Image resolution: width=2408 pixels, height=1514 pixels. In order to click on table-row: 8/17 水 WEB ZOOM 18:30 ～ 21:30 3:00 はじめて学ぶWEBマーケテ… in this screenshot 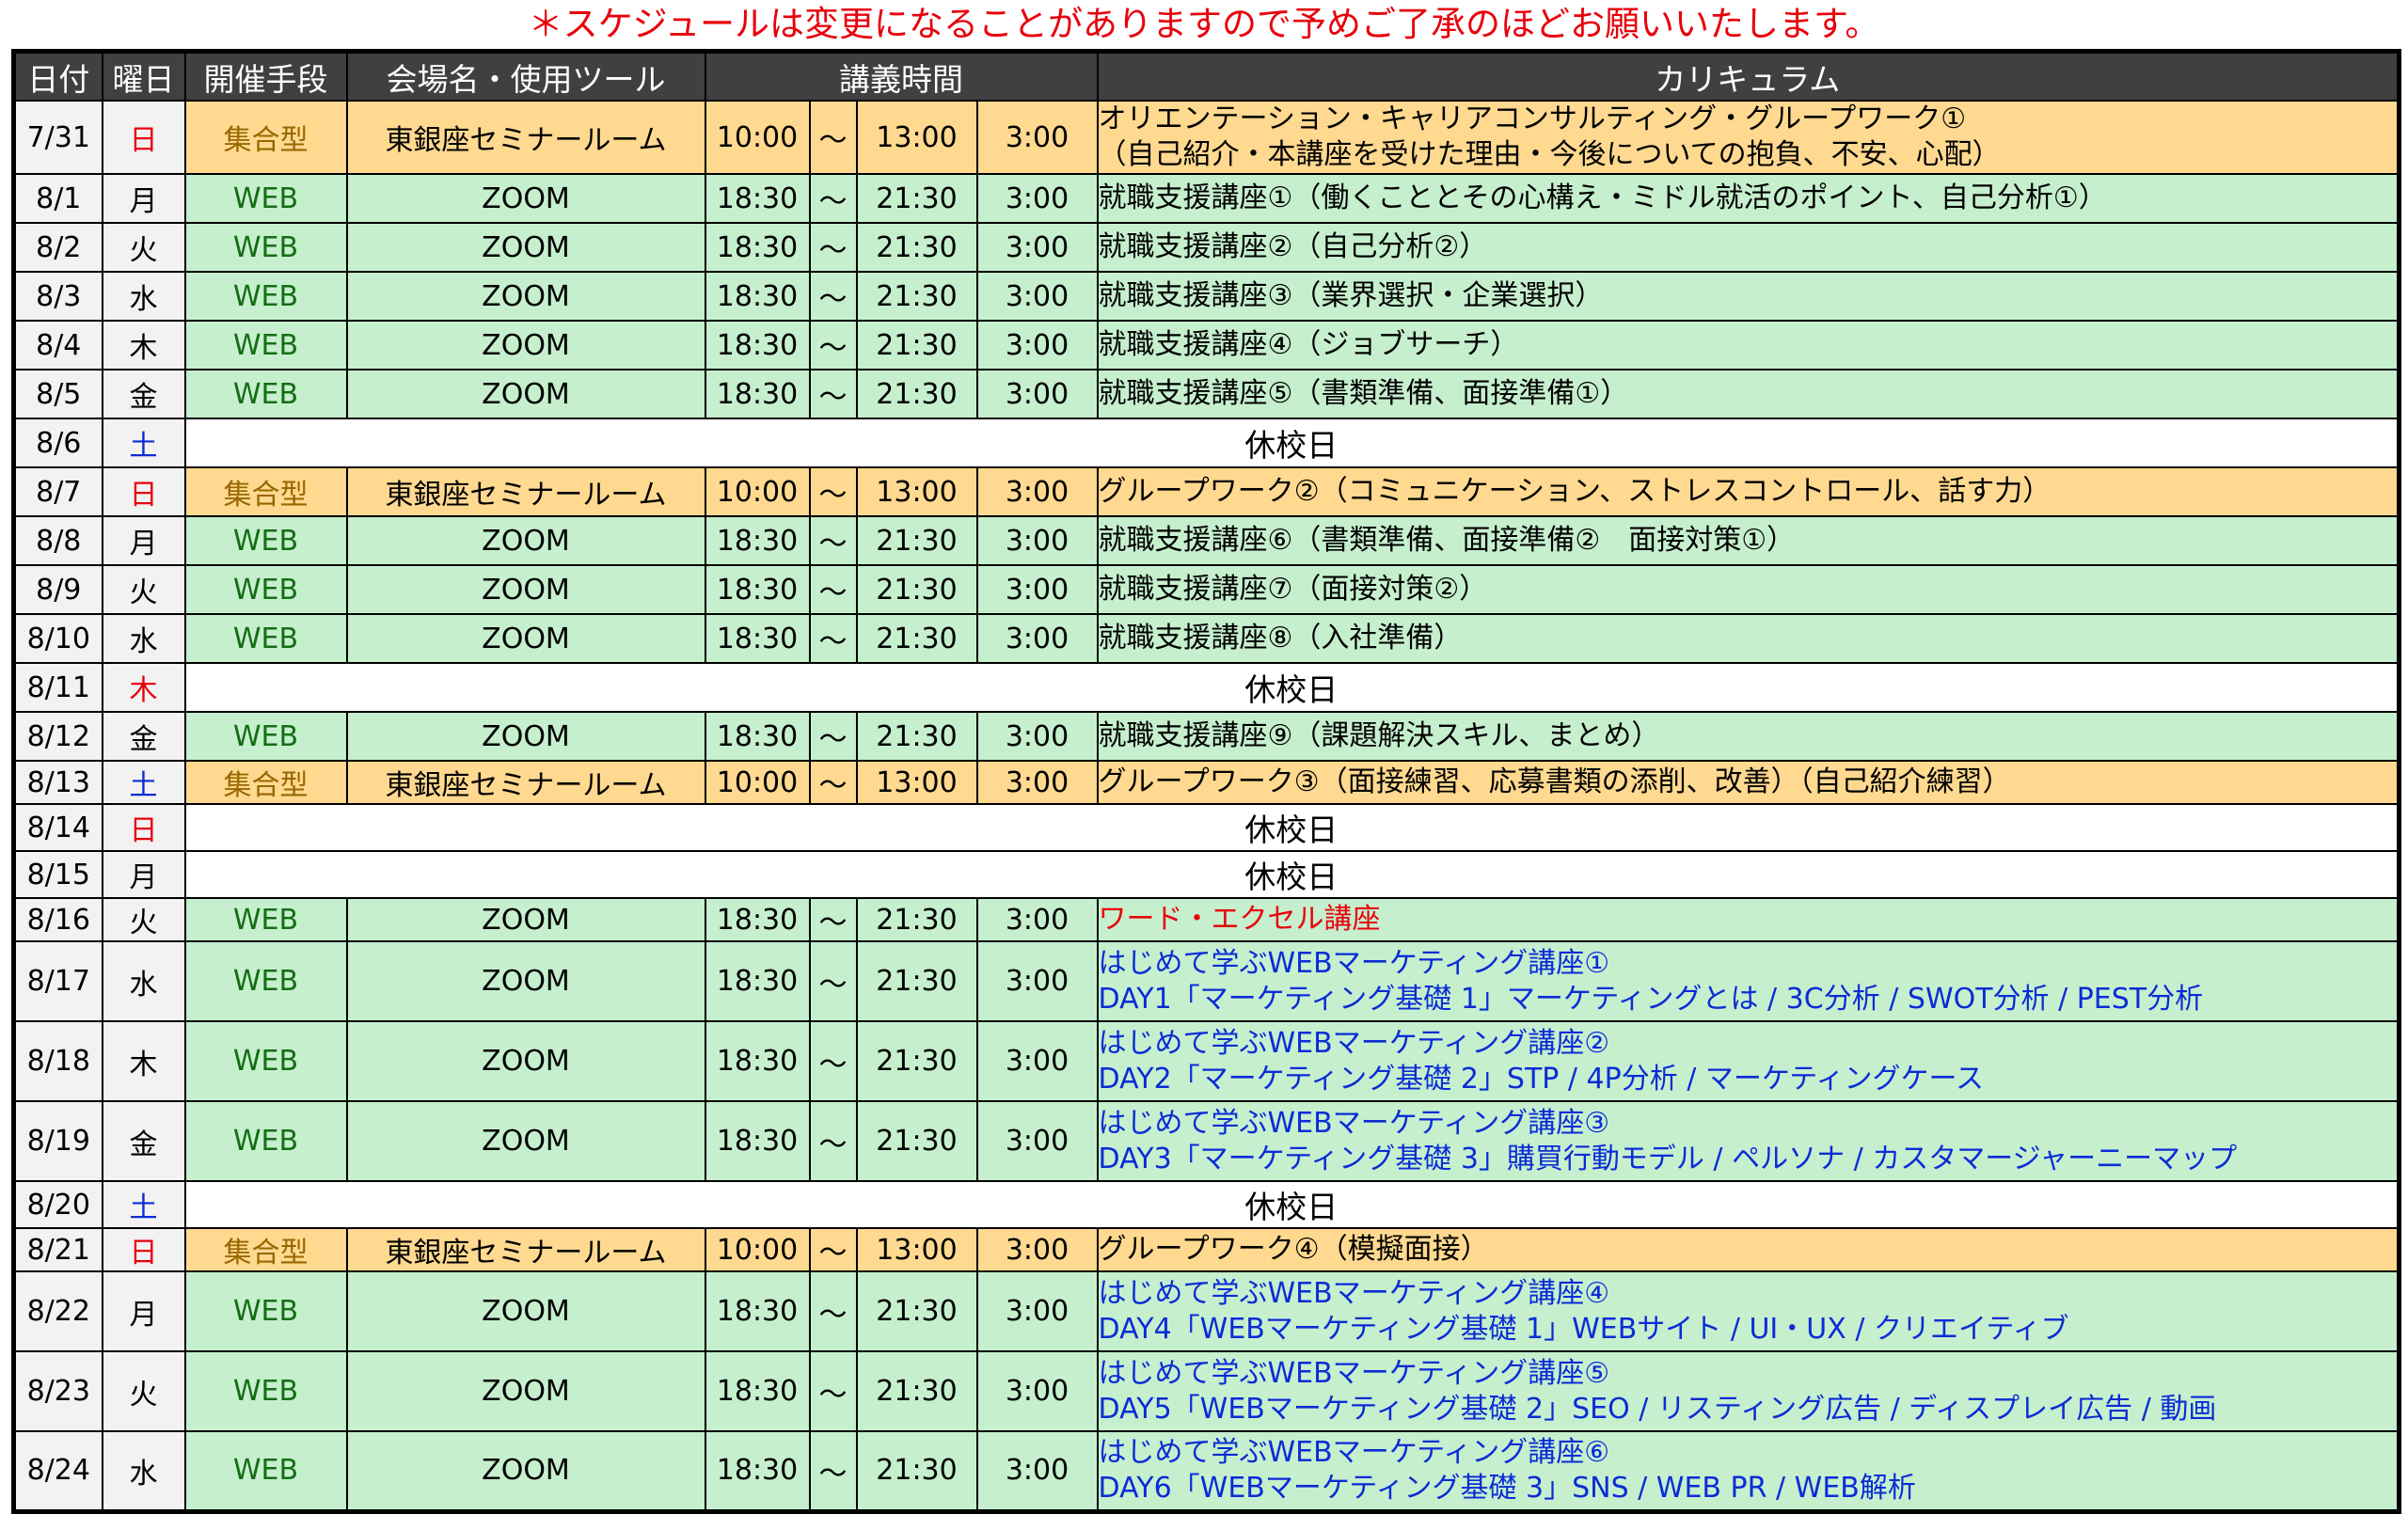, I will do `click(1206, 981)`.